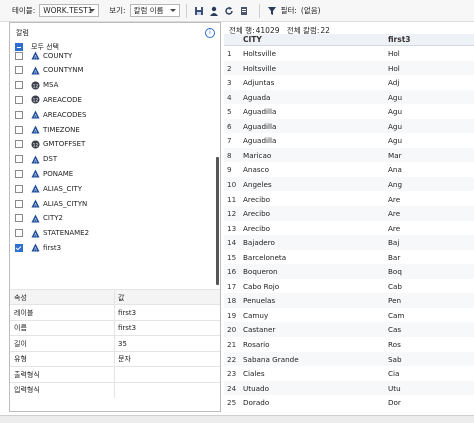 The height and width of the screenshot is (423, 474). Describe the element at coordinates (19, 47) in the screenshot. I see `select-all-checkbox` at that location.